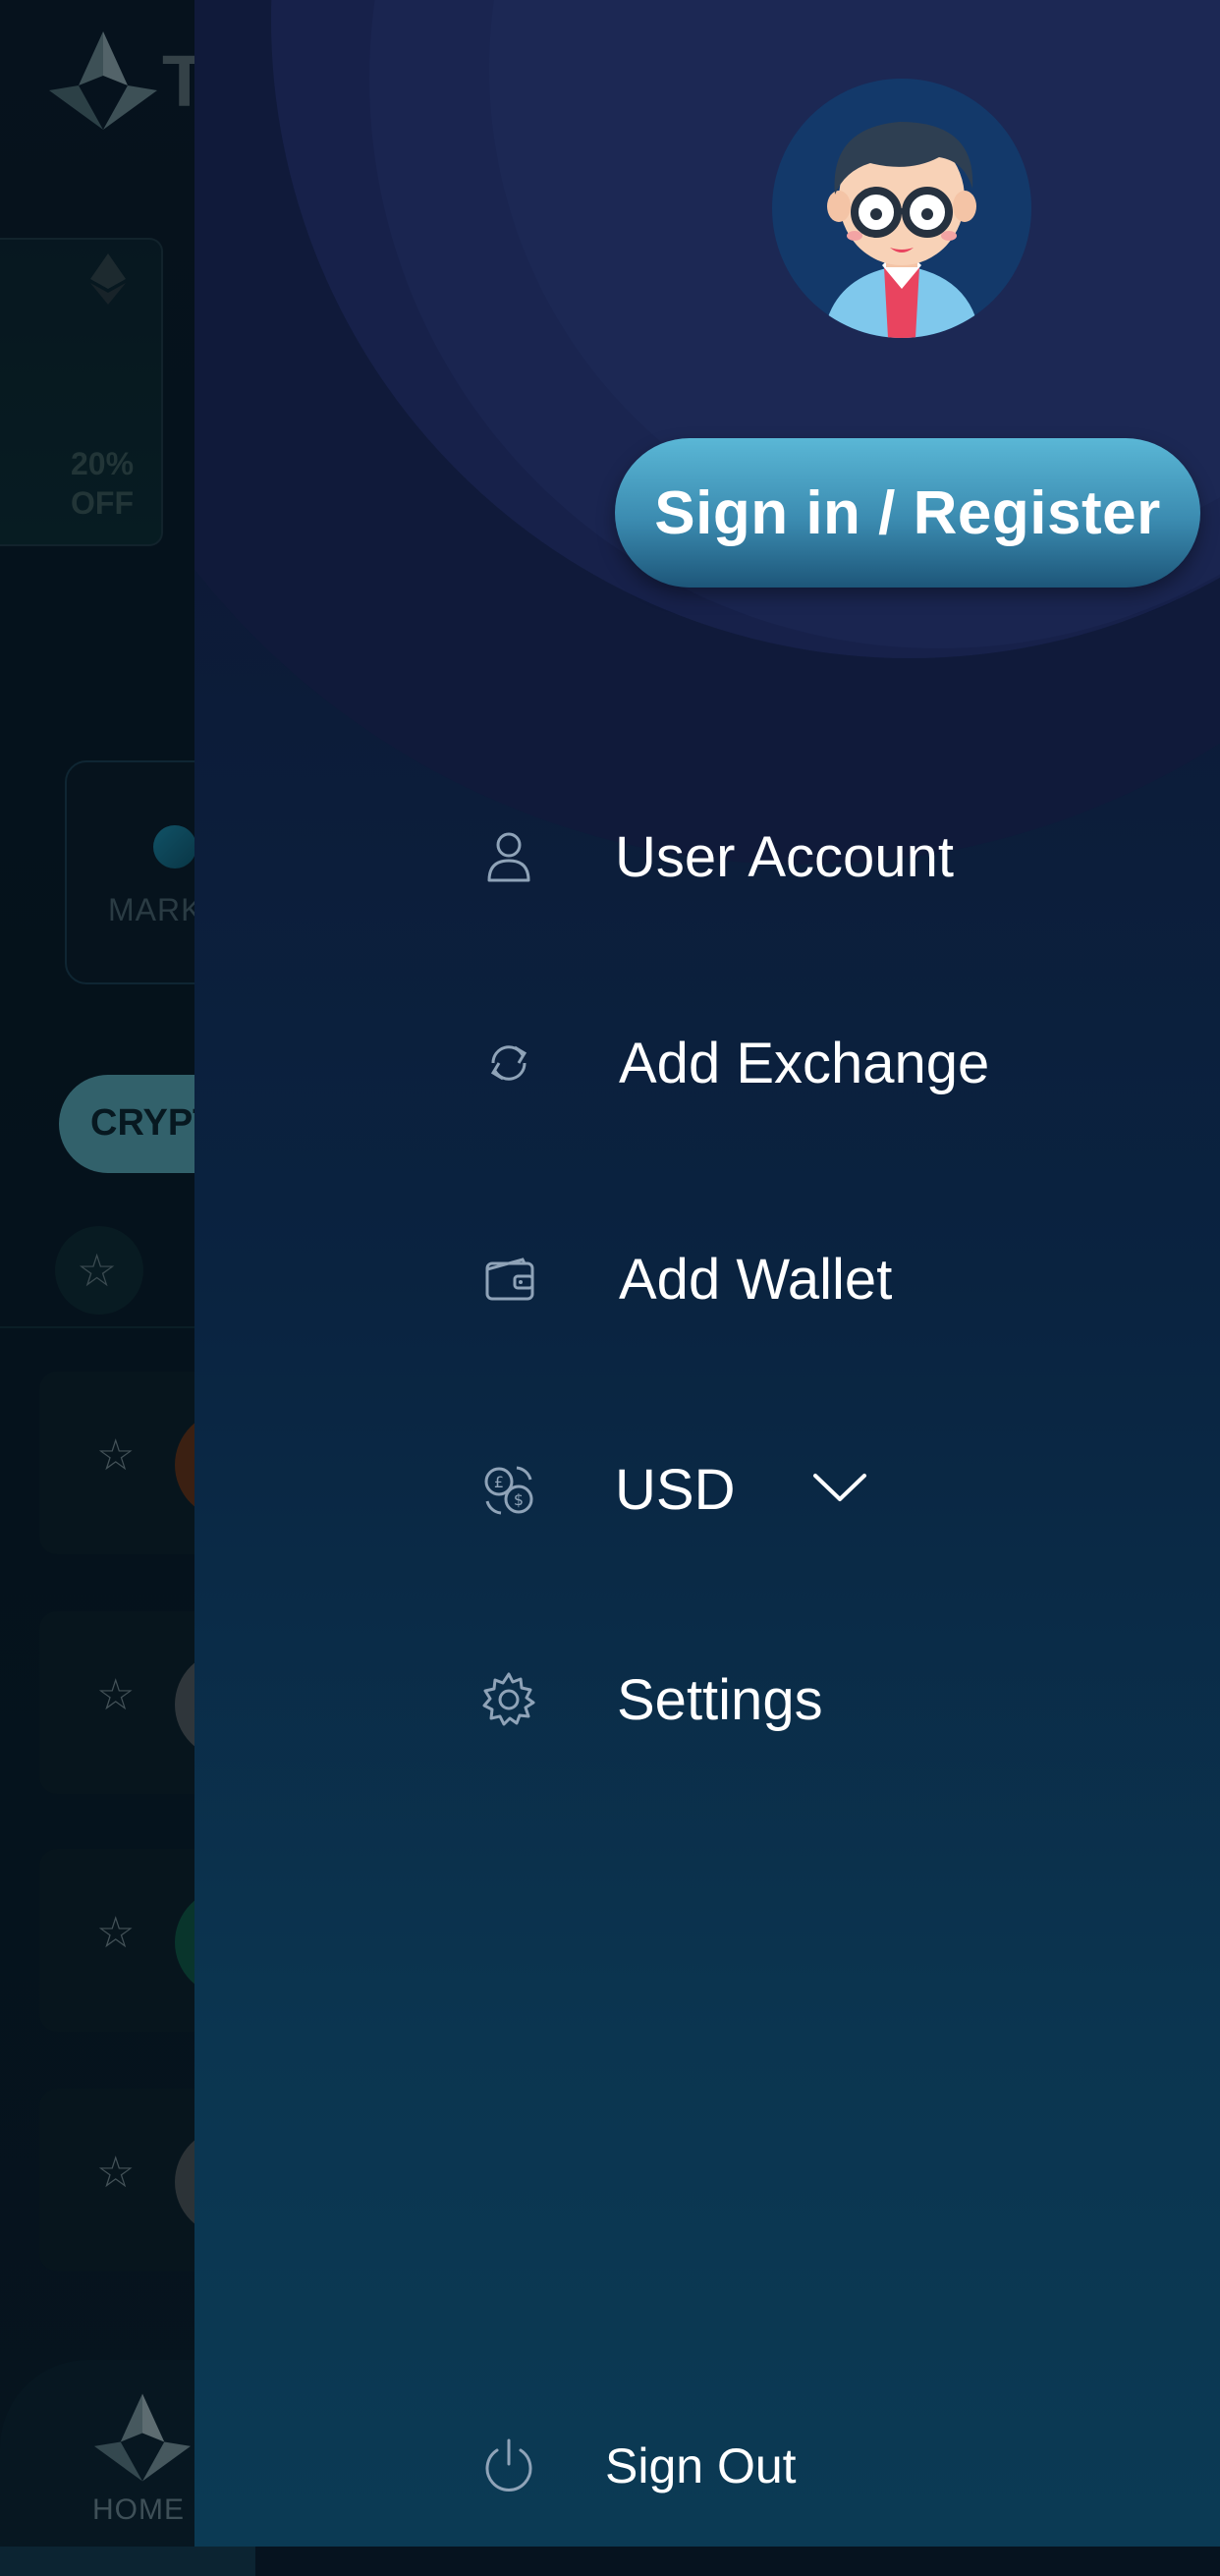 The height and width of the screenshot is (2576, 1220). What do you see at coordinates (509, 1279) in the screenshot?
I see `wallet-icon` at bounding box center [509, 1279].